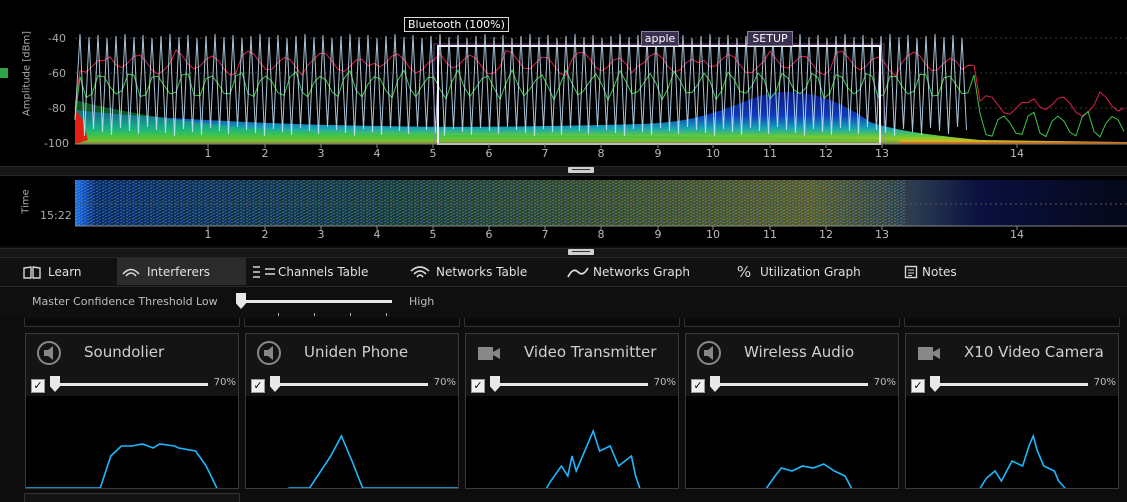 The height and width of the screenshot is (502, 1127). I want to click on tab-notes: Notes, so click(954, 271).